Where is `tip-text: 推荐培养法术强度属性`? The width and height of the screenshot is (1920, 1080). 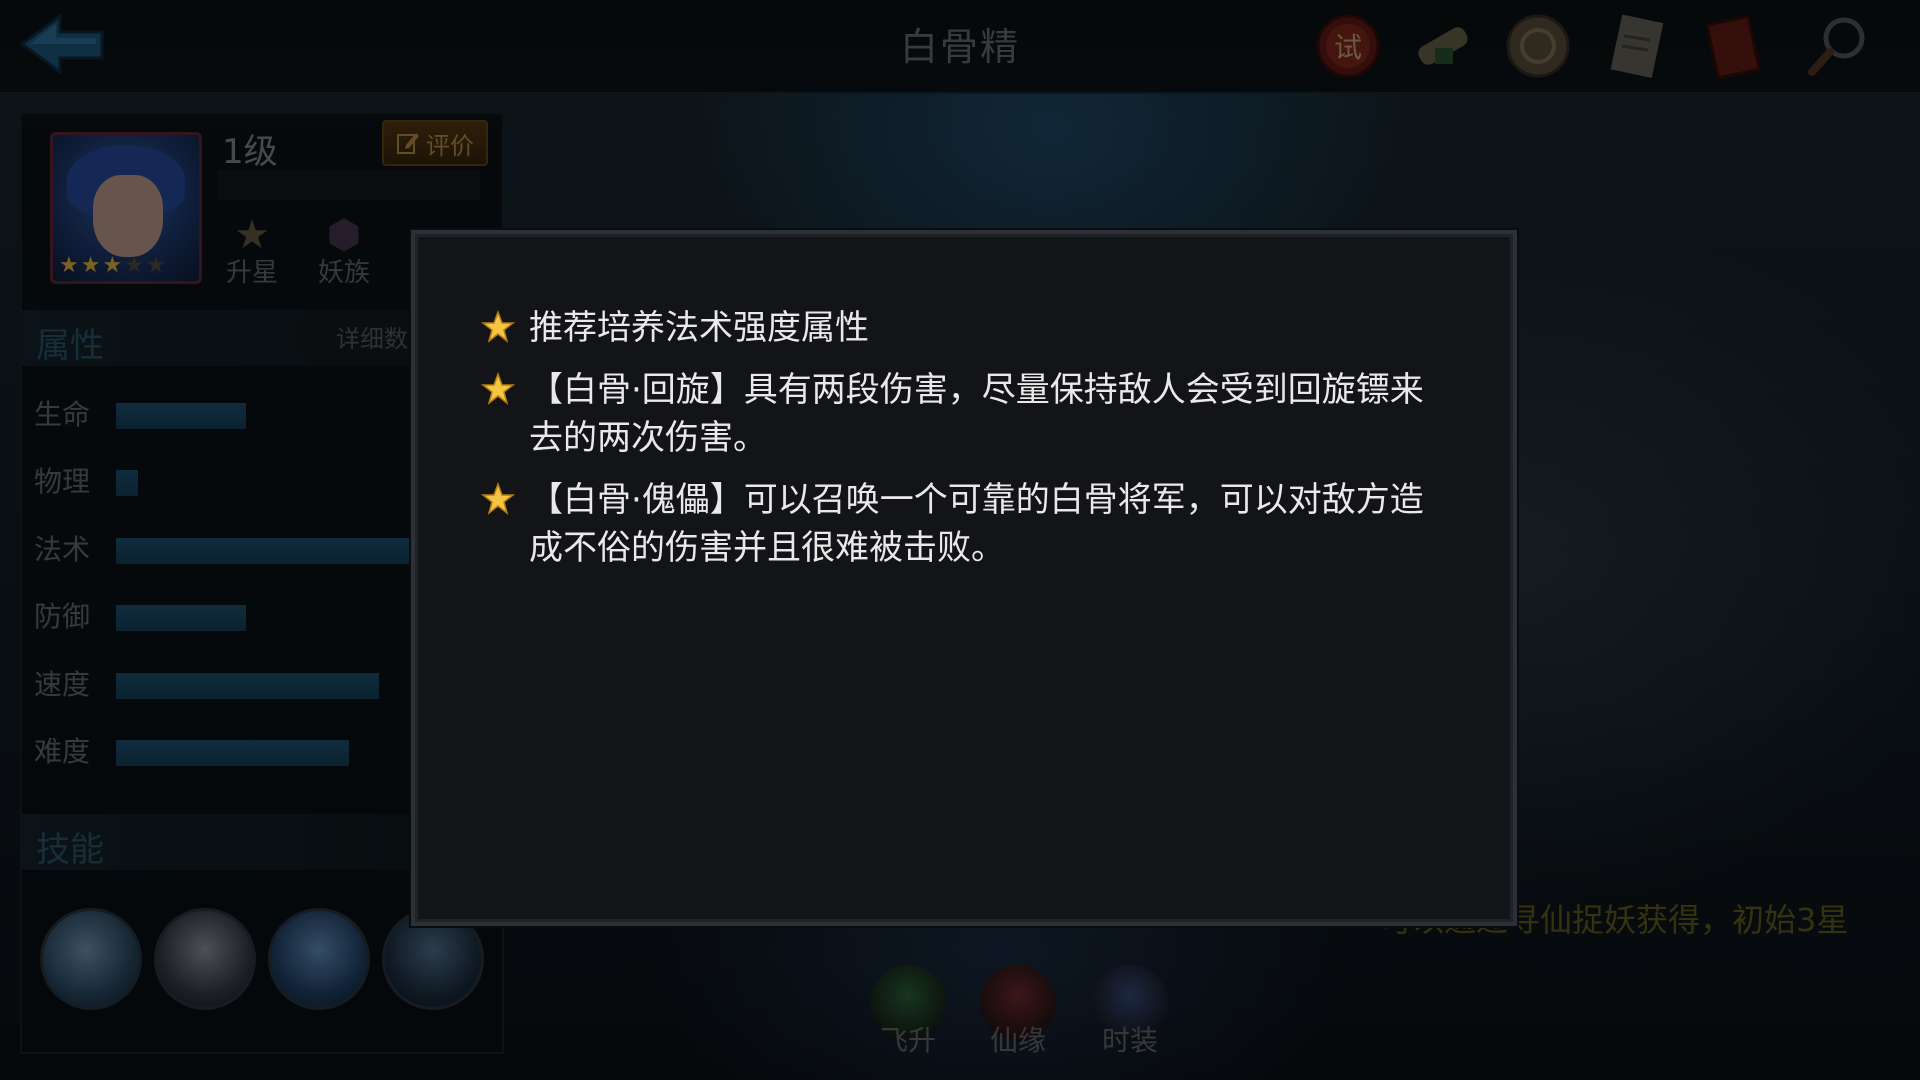 tip-text: 推荐培养法术强度属性 is located at coordinates (699, 328).